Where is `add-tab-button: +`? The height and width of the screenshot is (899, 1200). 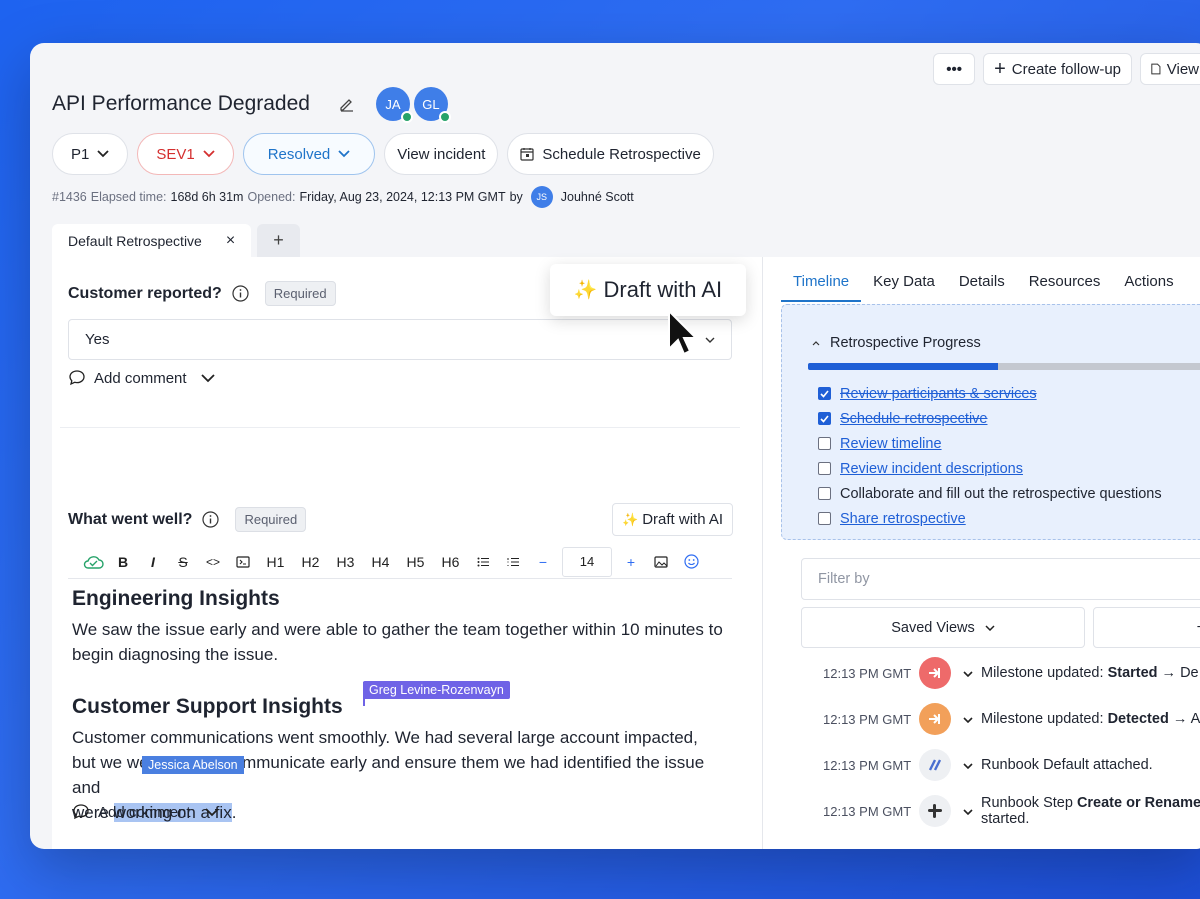
add-tab-button: + is located at coordinates (278, 240).